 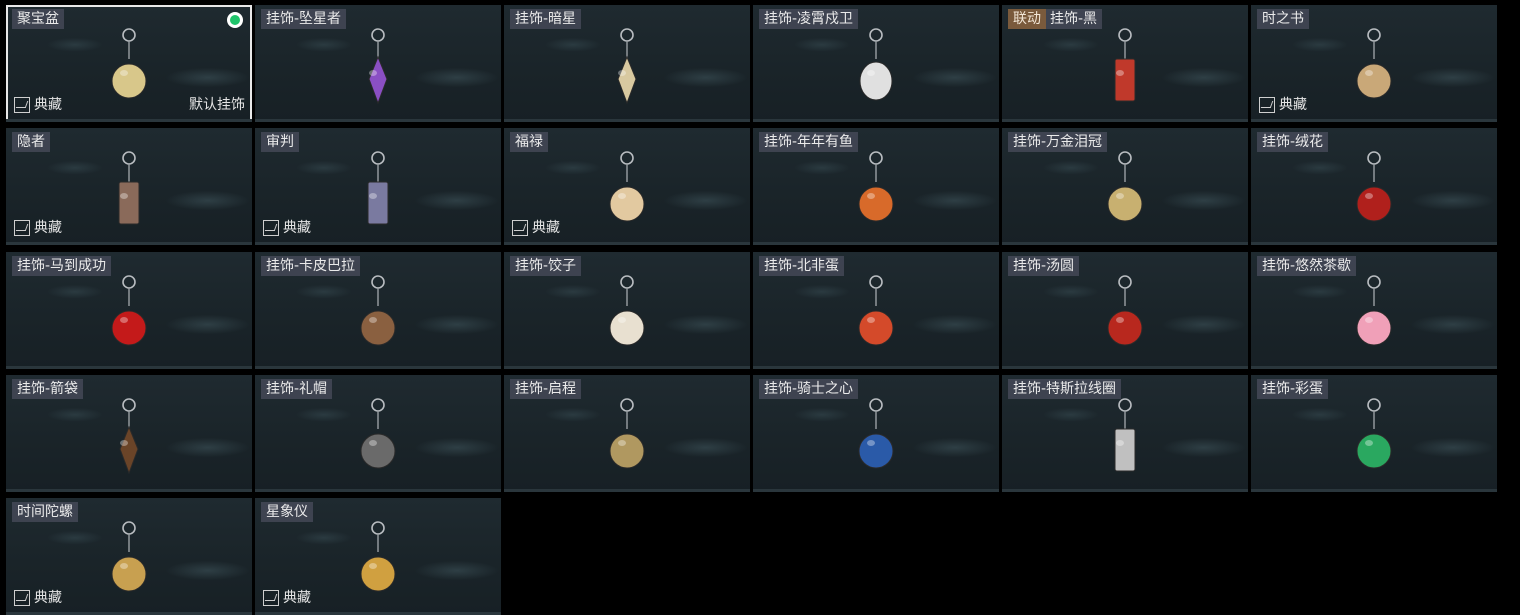 I want to click on charm-name-text: 挂饰-饺子, so click(x=546, y=266).